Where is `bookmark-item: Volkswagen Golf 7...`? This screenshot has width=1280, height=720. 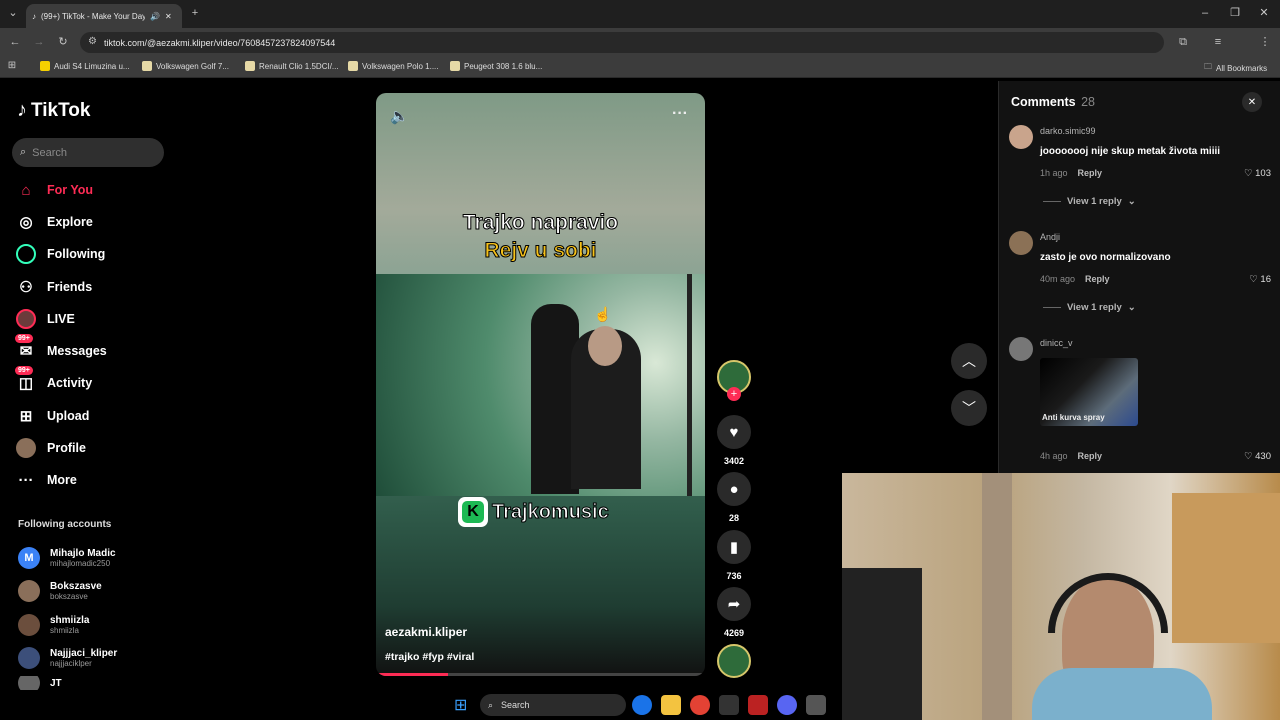
bookmark-item: Volkswagen Golf 7... is located at coordinates (185, 66).